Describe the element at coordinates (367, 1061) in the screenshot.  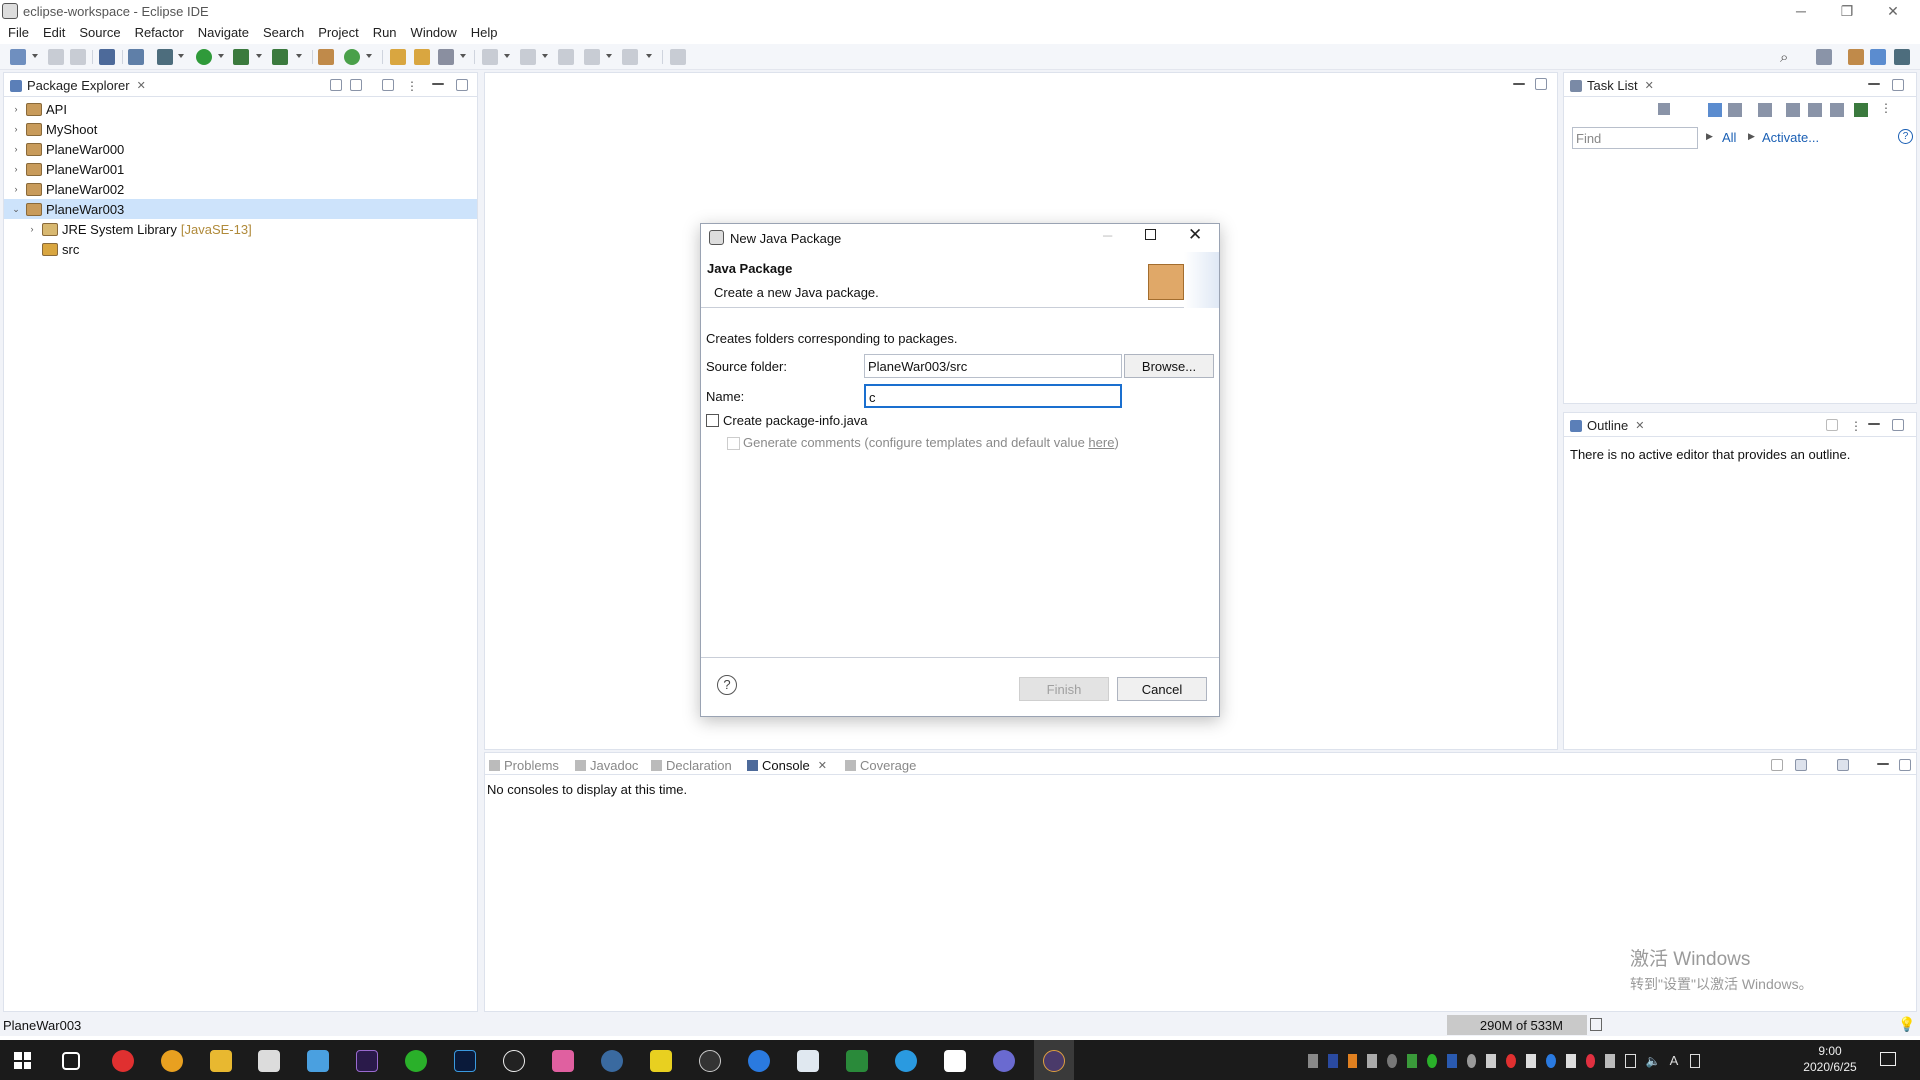
I see `premiere-icon` at that location.